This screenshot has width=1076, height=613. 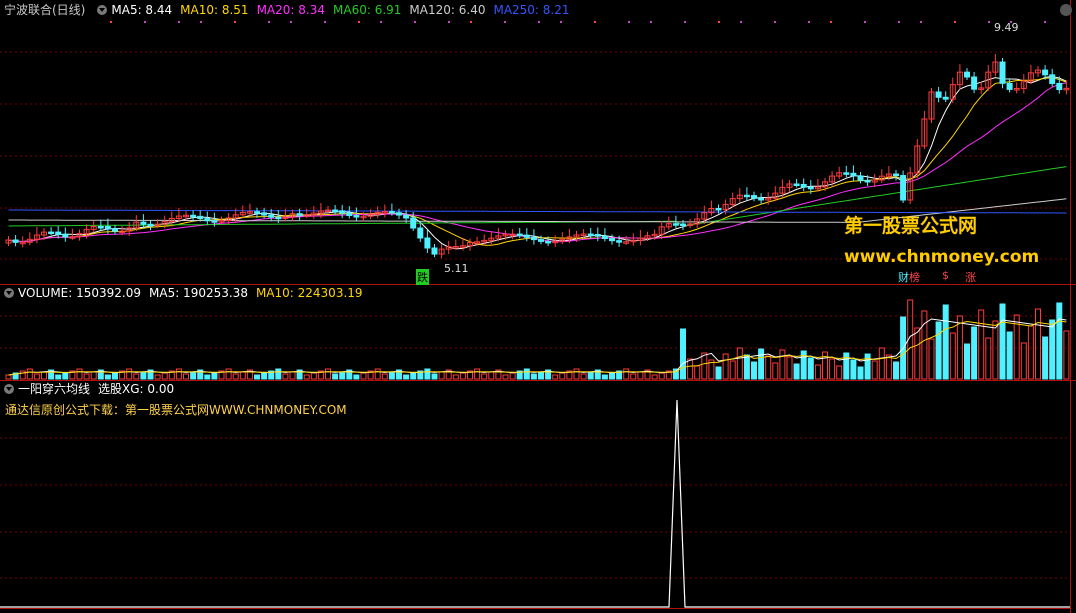 What do you see at coordinates (942, 257) in the screenshot?
I see `watermark-url: www.chnmoney.com` at bounding box center [942, 257].